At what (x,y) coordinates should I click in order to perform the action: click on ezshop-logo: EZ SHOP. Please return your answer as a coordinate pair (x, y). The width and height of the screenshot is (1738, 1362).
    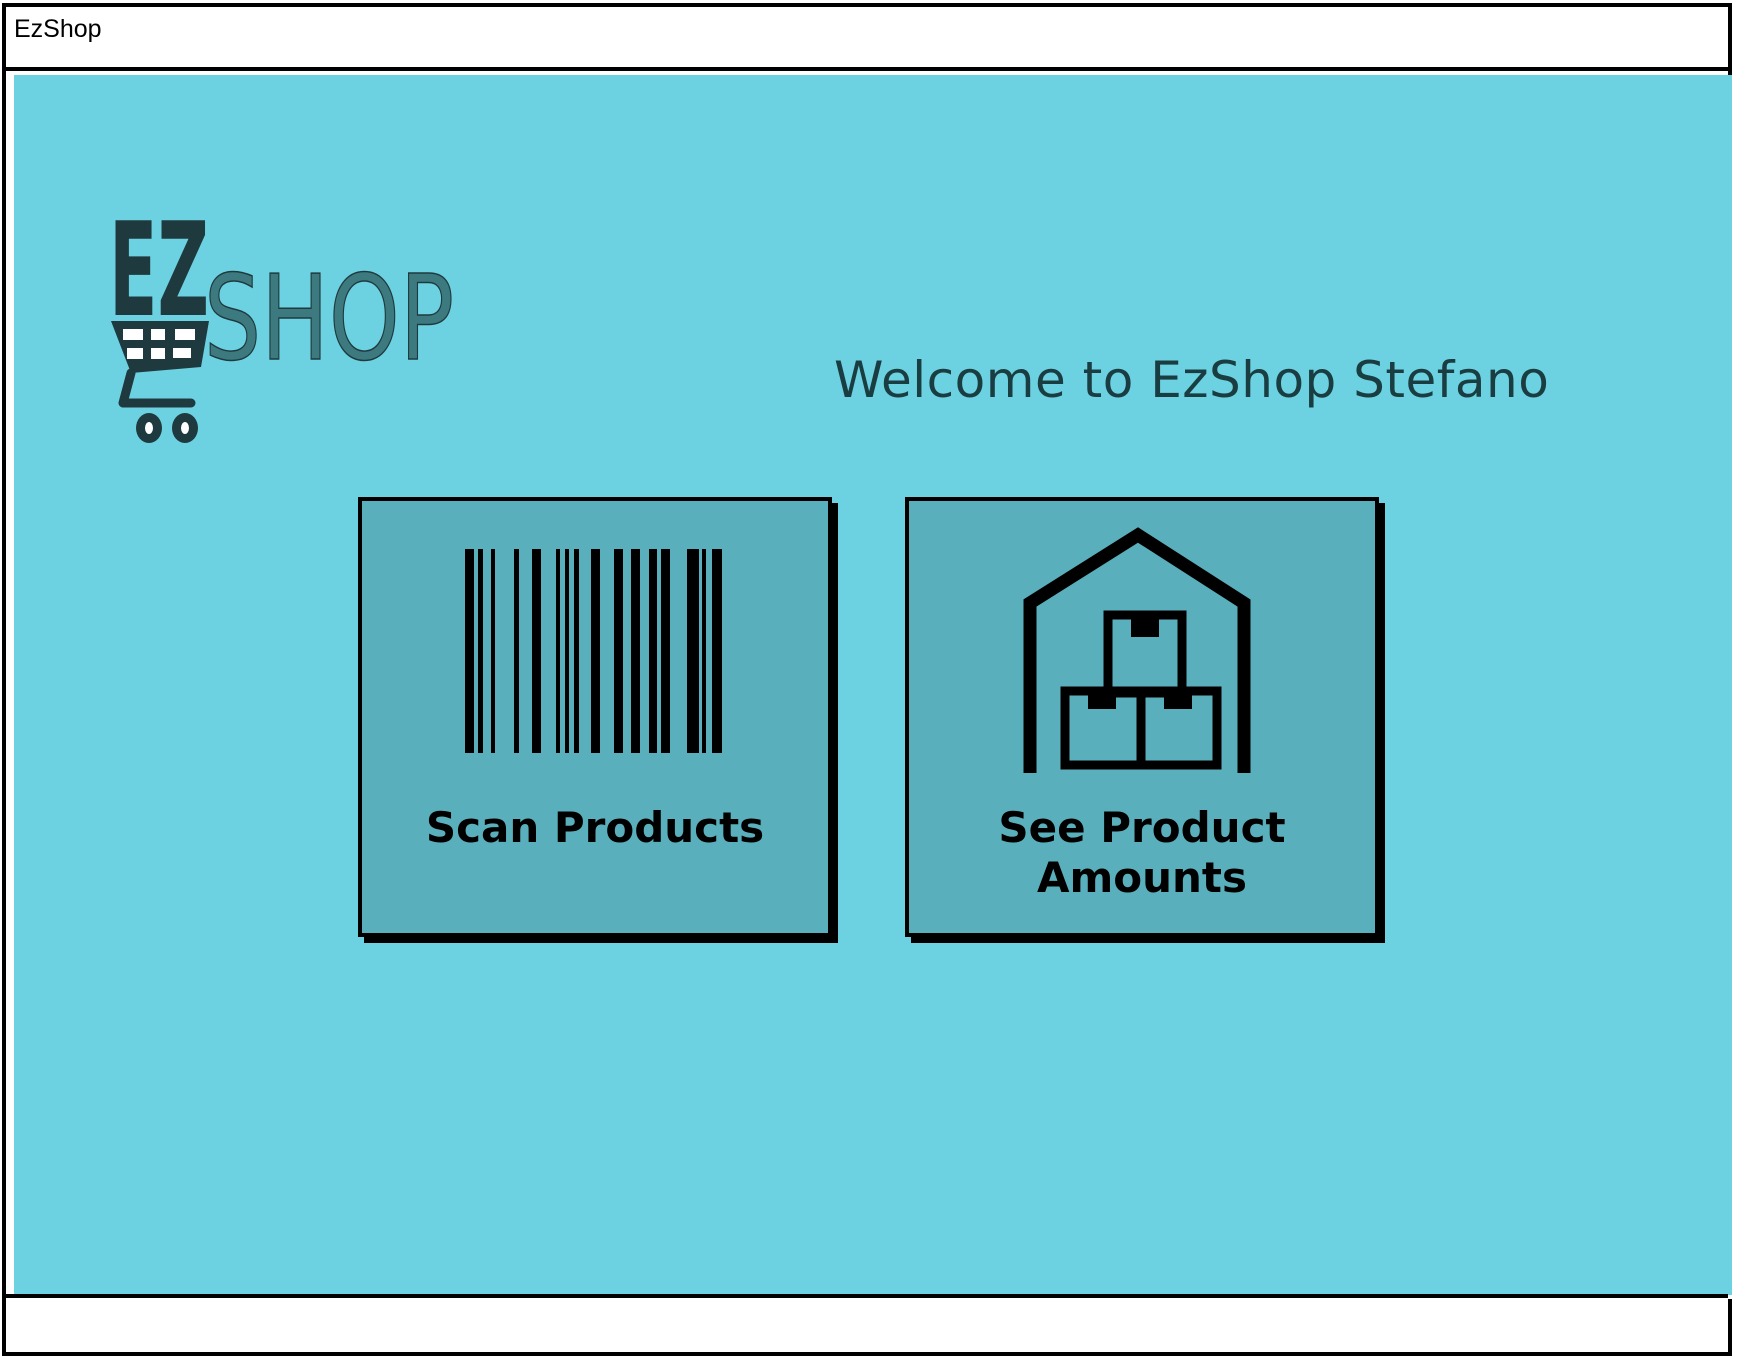
    Looking at the image, I should click on (289, 335).